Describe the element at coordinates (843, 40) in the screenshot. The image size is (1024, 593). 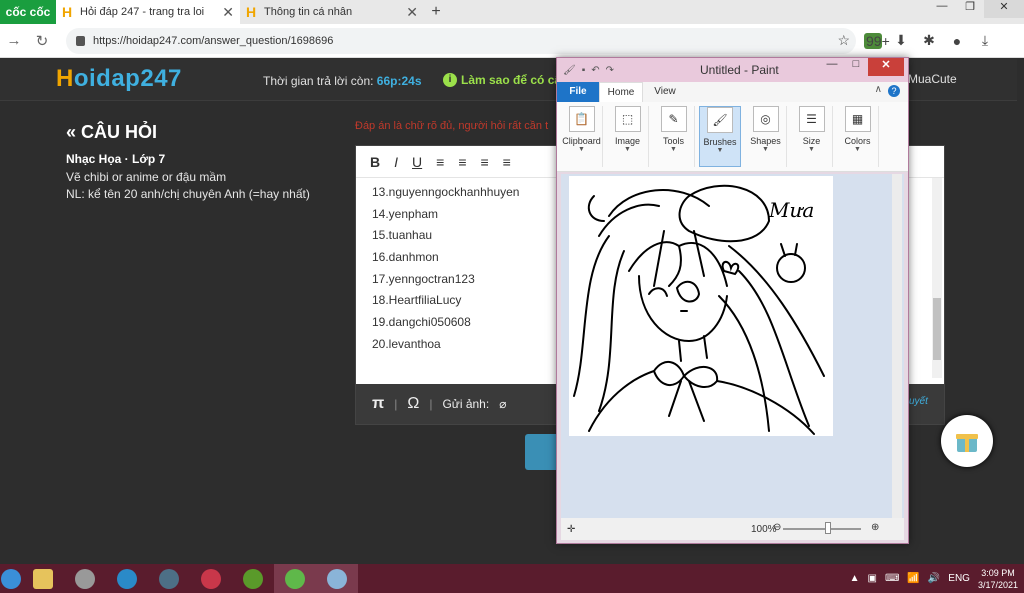
I see `bookmark-star-icon: ☆` at that location.